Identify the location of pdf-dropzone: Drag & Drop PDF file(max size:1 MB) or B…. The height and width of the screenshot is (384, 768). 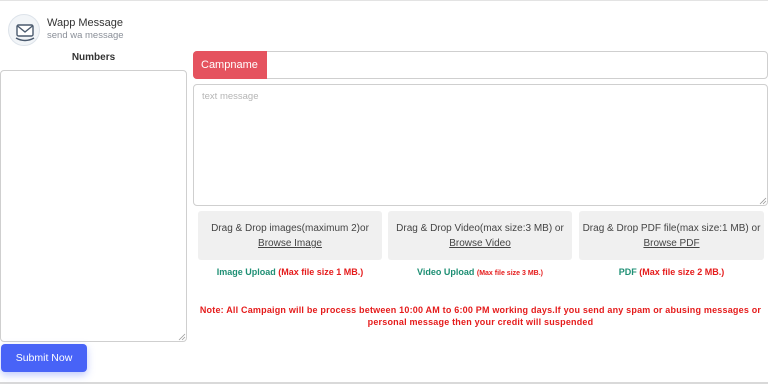
(671, 235).